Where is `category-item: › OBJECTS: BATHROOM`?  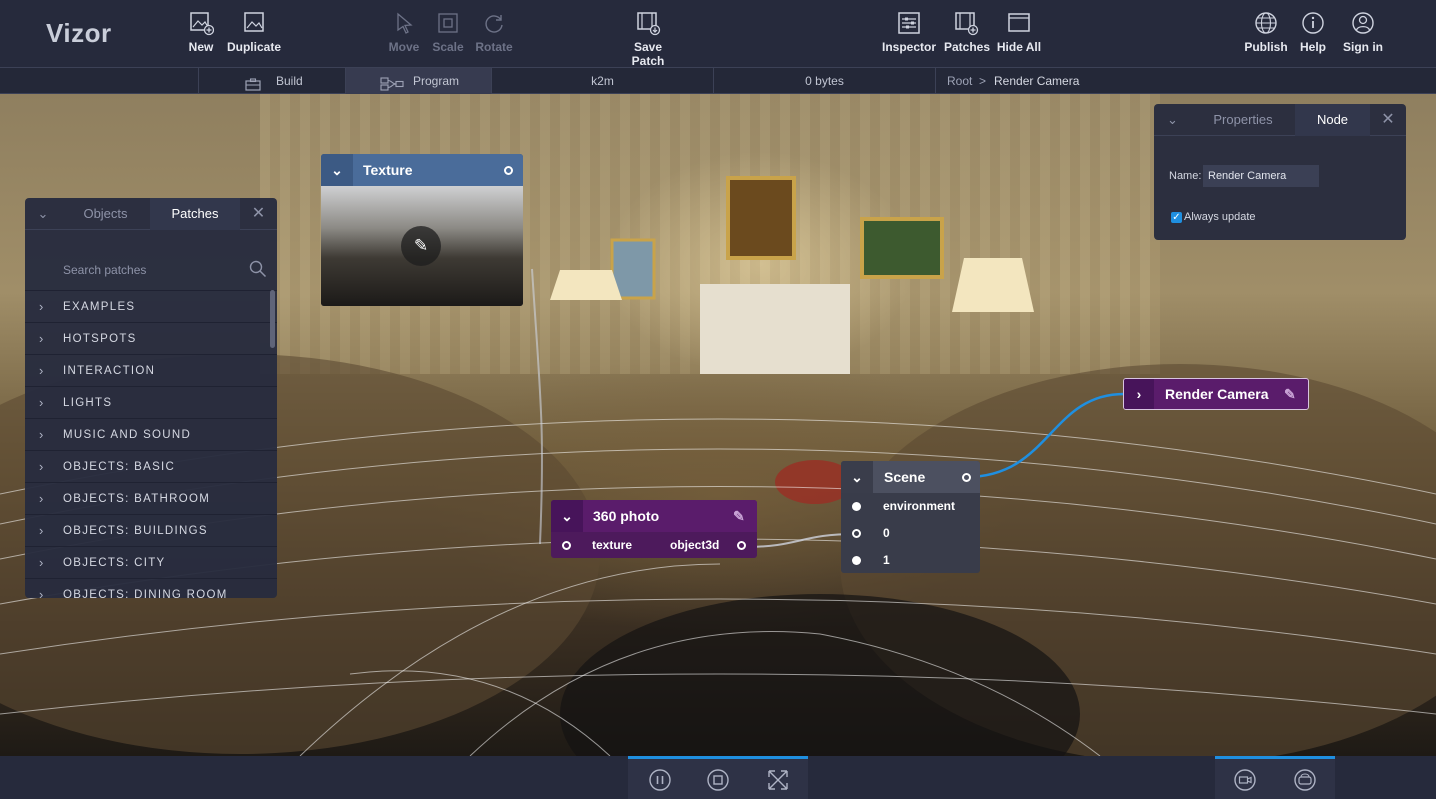 category-item: › OBJECTS: BATHROOM is located at coordinates (151, 498).